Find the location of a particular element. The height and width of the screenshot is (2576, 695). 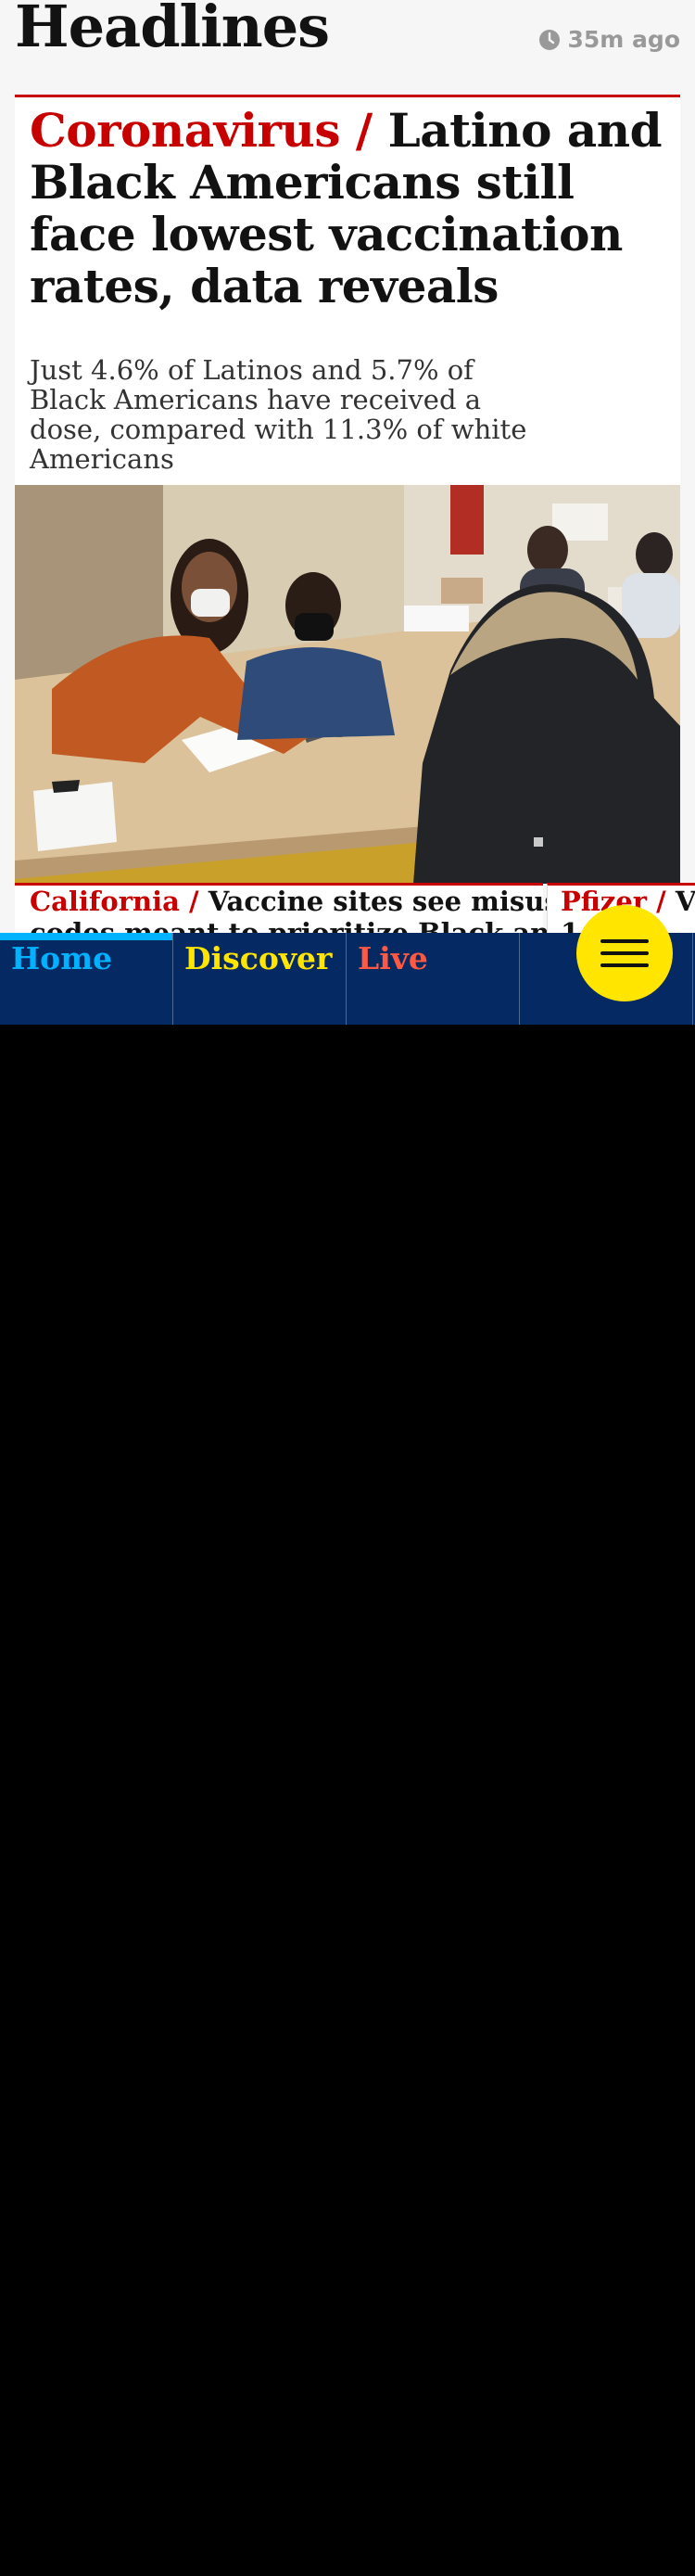

nav-home: Home is located at coordinates (86, 979).